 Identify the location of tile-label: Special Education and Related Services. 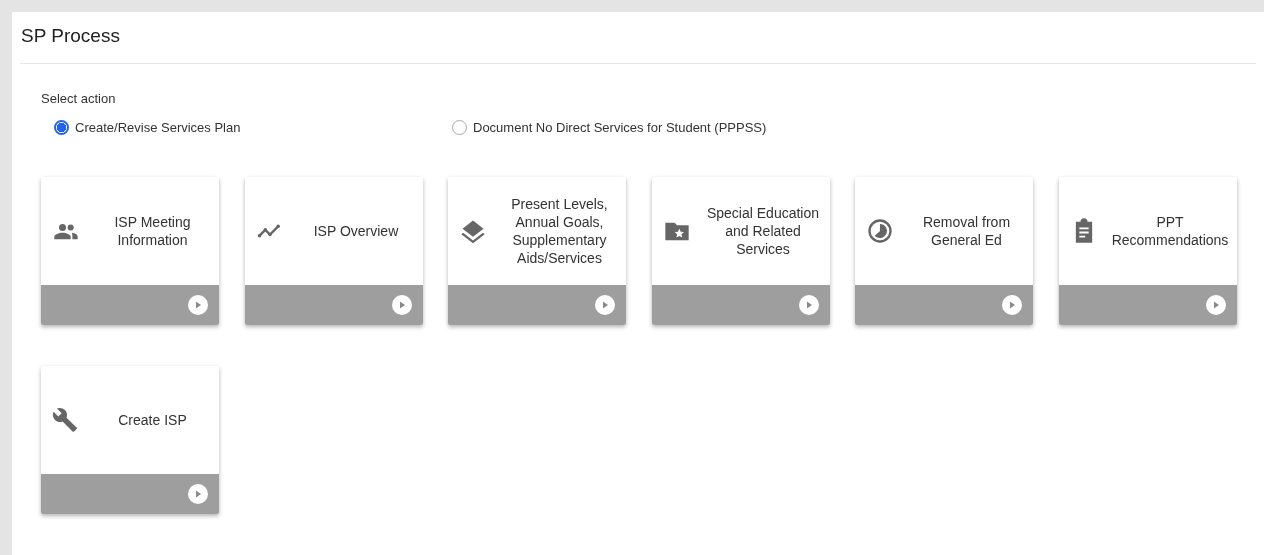
(763, 231).